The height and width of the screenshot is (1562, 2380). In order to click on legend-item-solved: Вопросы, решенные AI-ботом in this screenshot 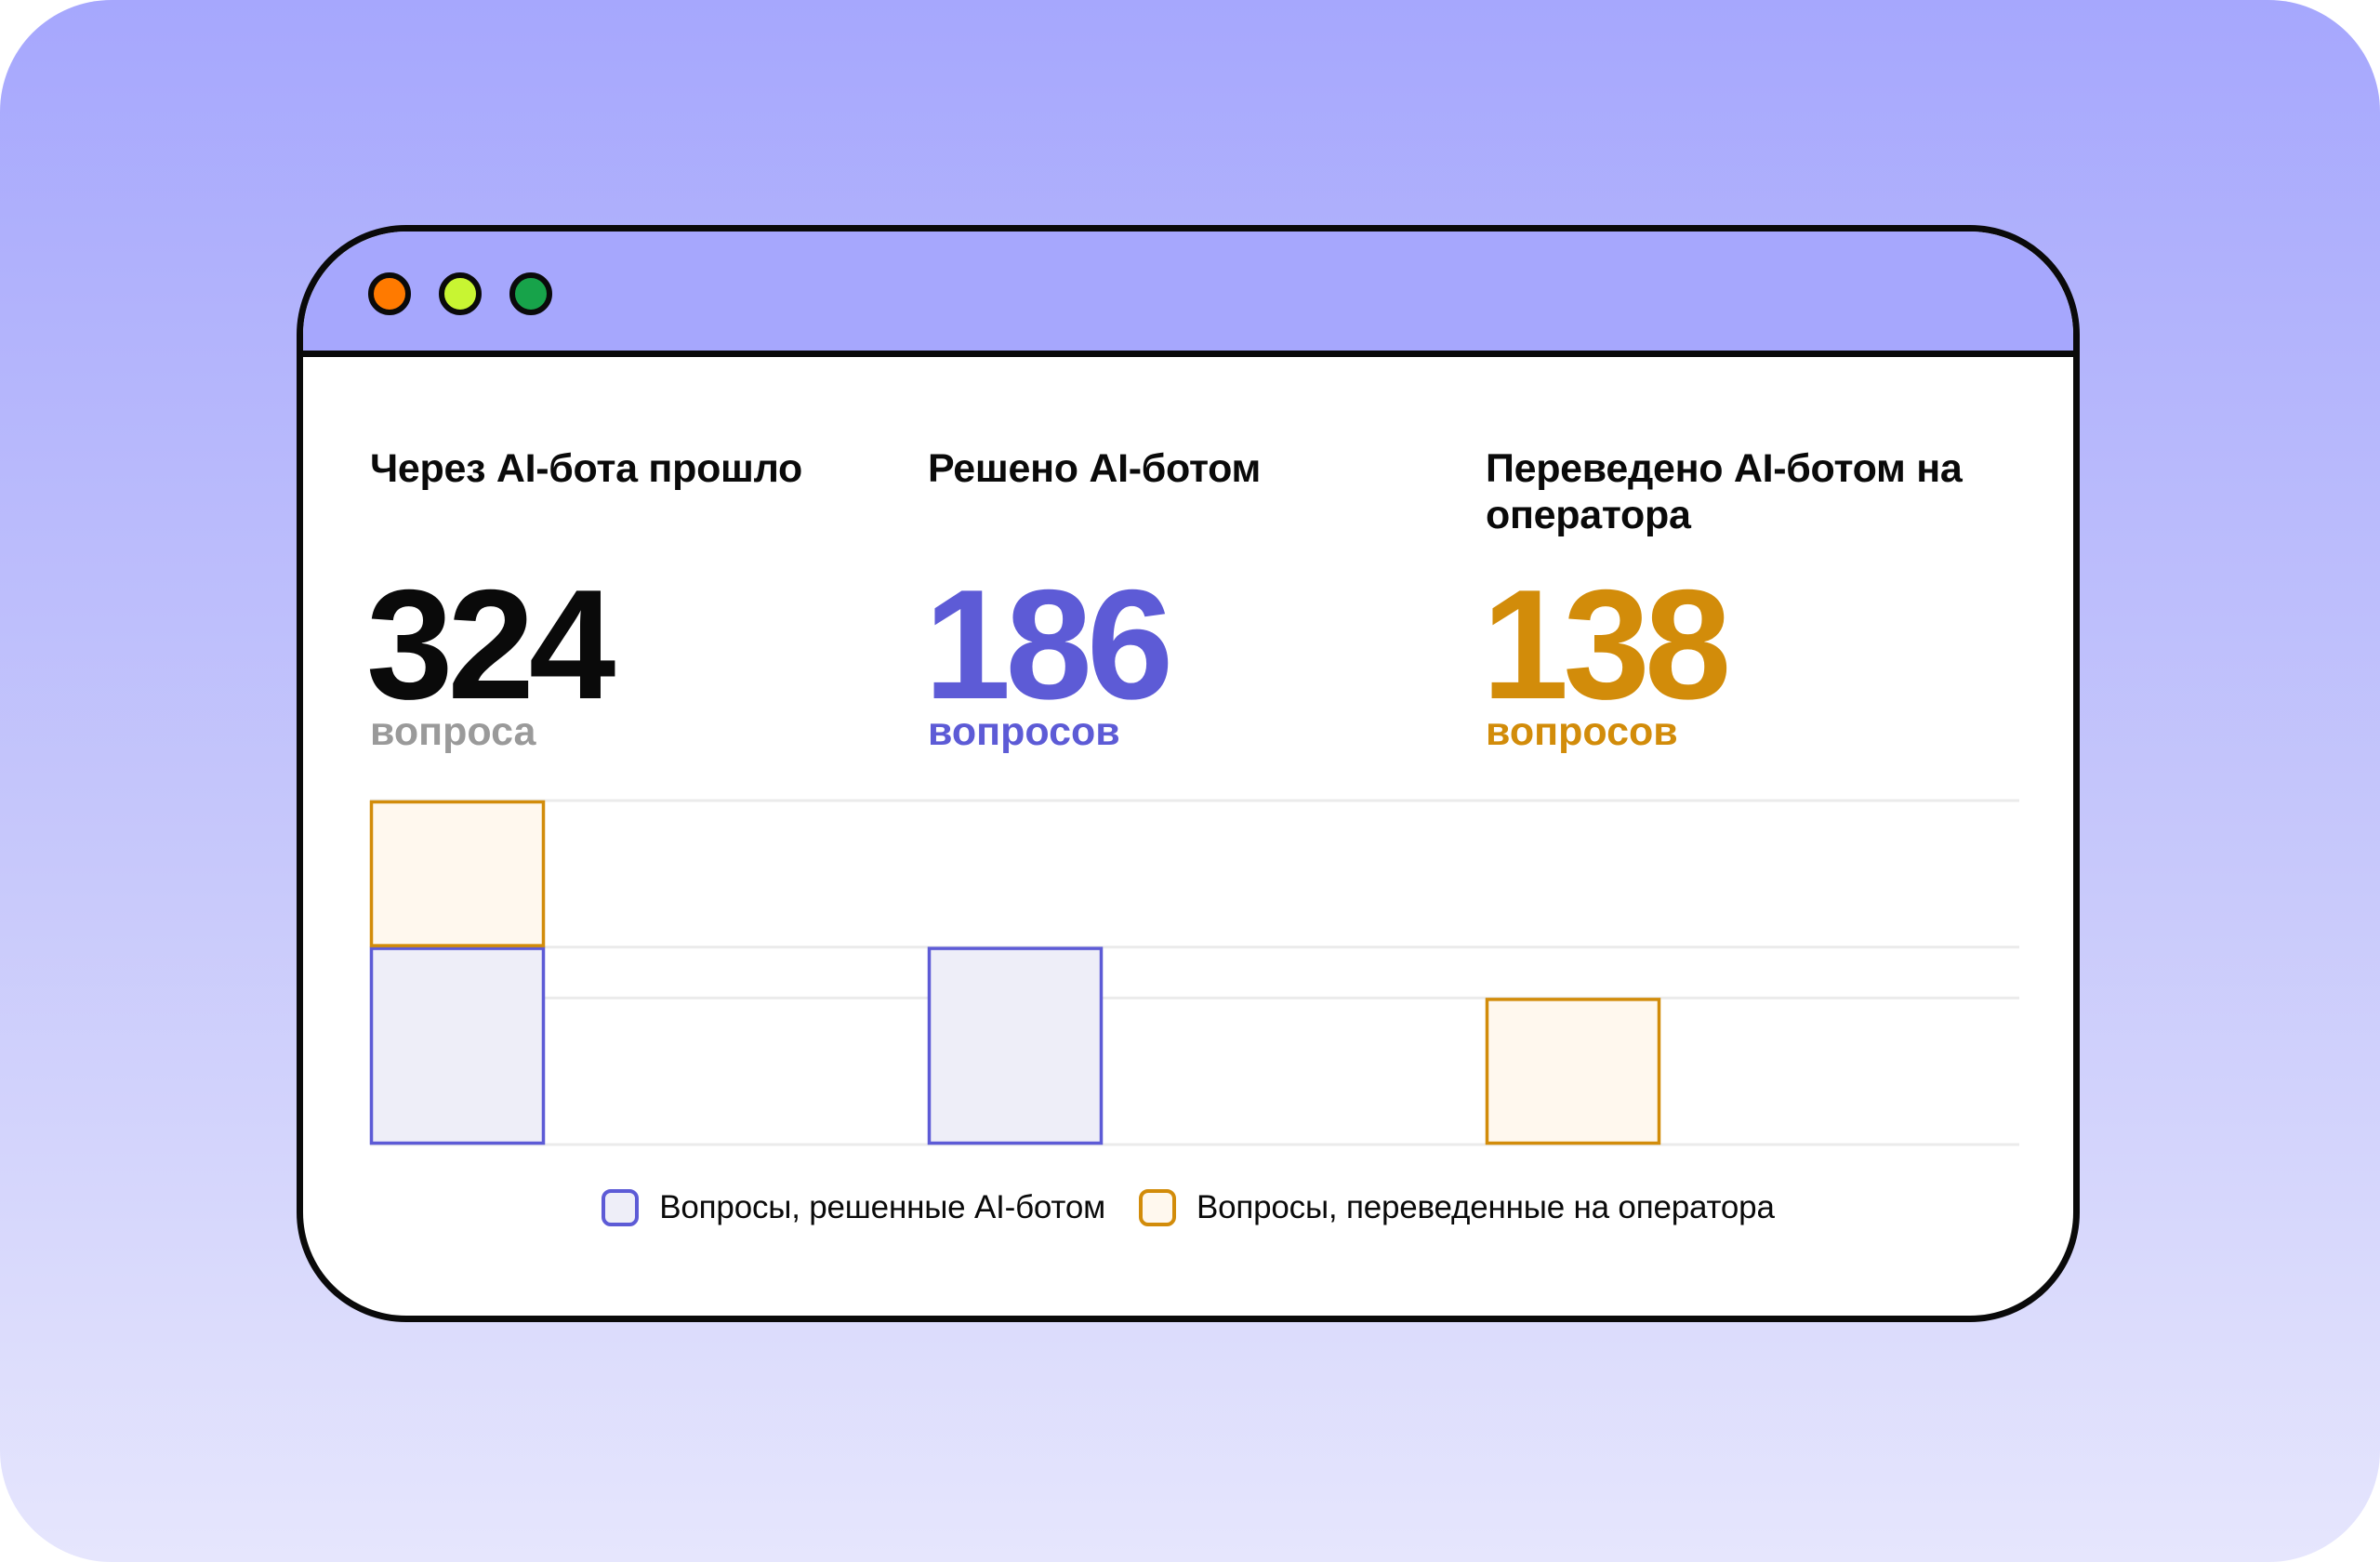, I will do `click(853, 1207)`.